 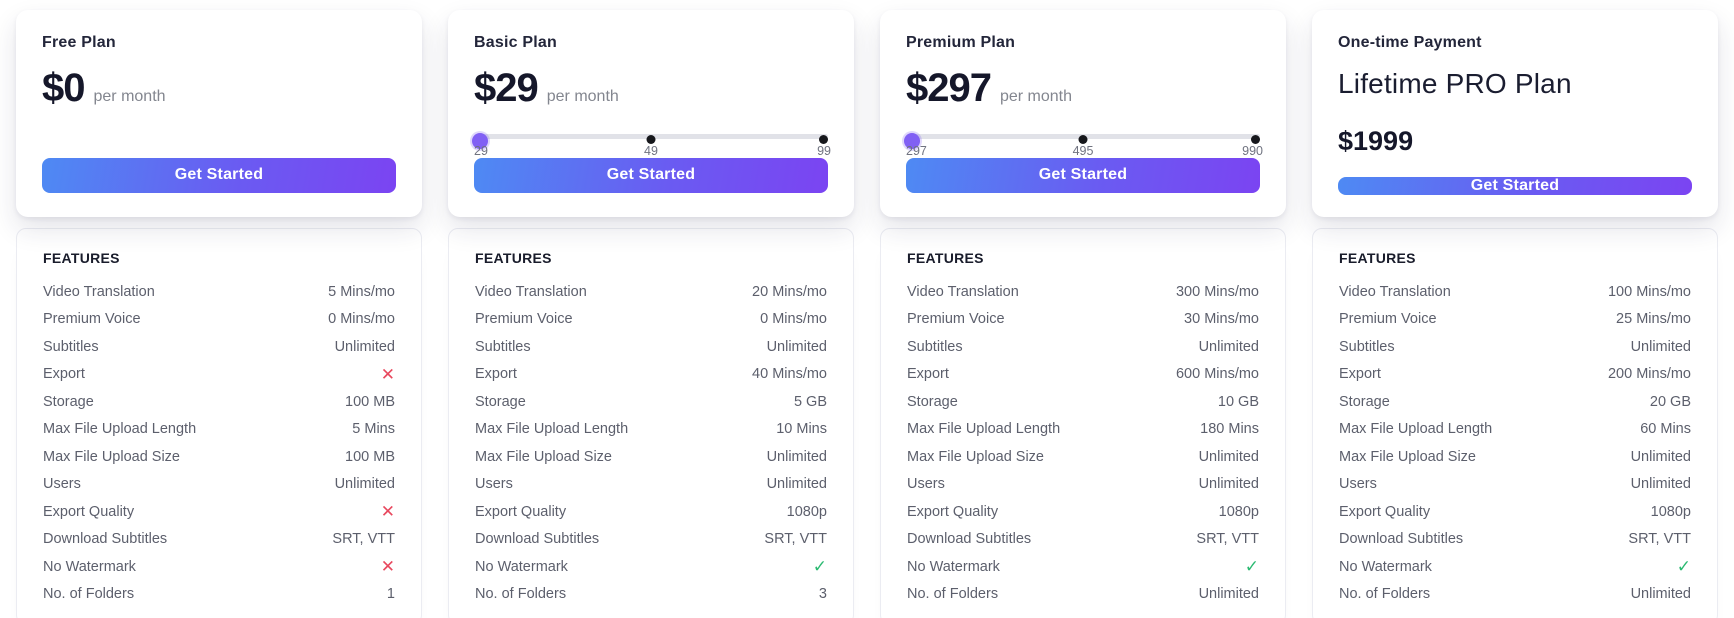 I want to click on plan-header-card: One-time Payment Lifetime PRO Plan $1999, so click(x=1515, y=113).